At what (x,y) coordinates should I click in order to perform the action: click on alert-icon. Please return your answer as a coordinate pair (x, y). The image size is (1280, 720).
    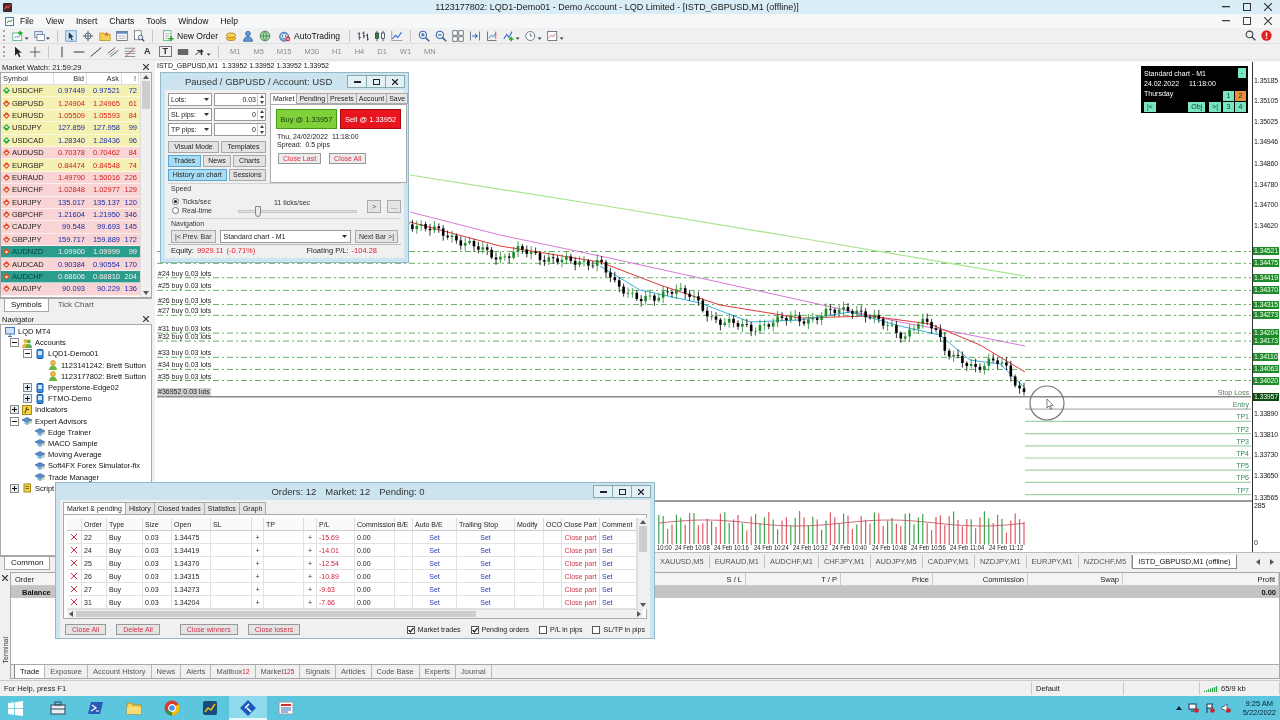
    Looking at the image, I should click on (1266, 35).